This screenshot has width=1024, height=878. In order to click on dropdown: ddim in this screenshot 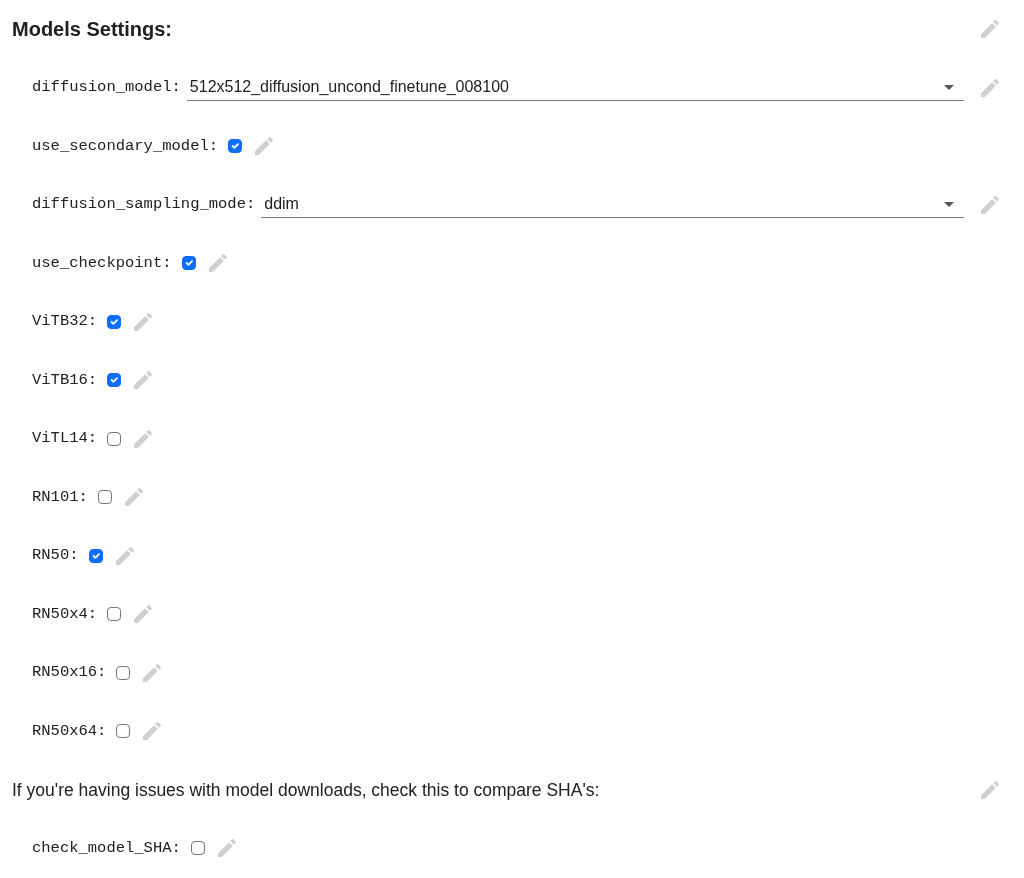, I will do `click(612, 204)`.